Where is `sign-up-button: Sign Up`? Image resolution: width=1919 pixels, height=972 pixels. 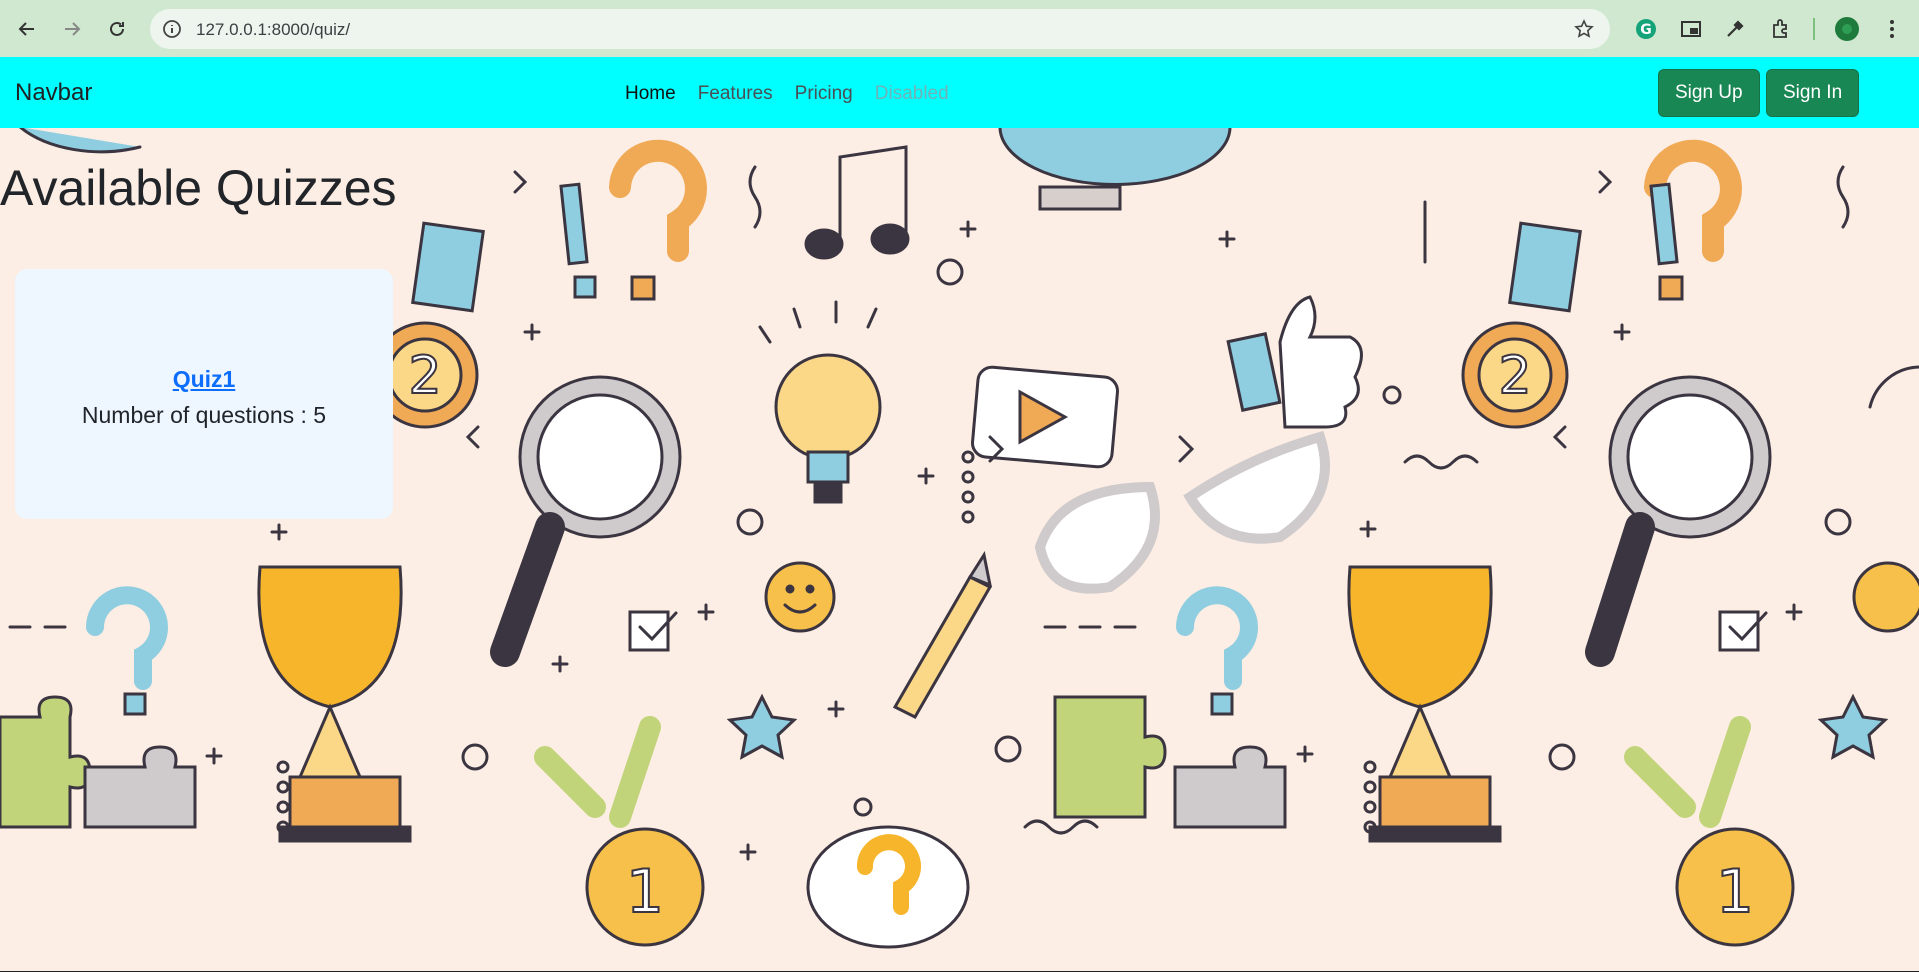 sign-up-button: Sign Up is located at coordinates (1709, 93).